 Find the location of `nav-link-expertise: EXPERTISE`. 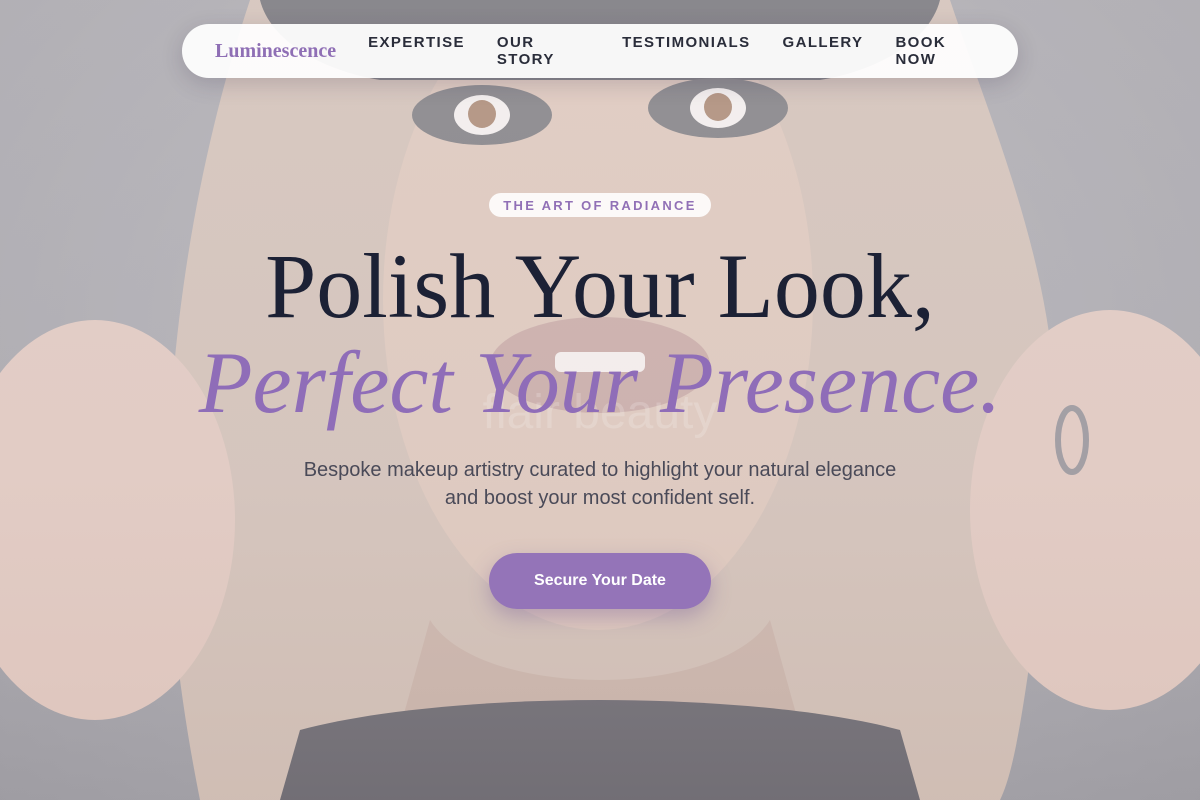

nav-link-expertise: EXPERTISE is located at coordinates (416, 51).